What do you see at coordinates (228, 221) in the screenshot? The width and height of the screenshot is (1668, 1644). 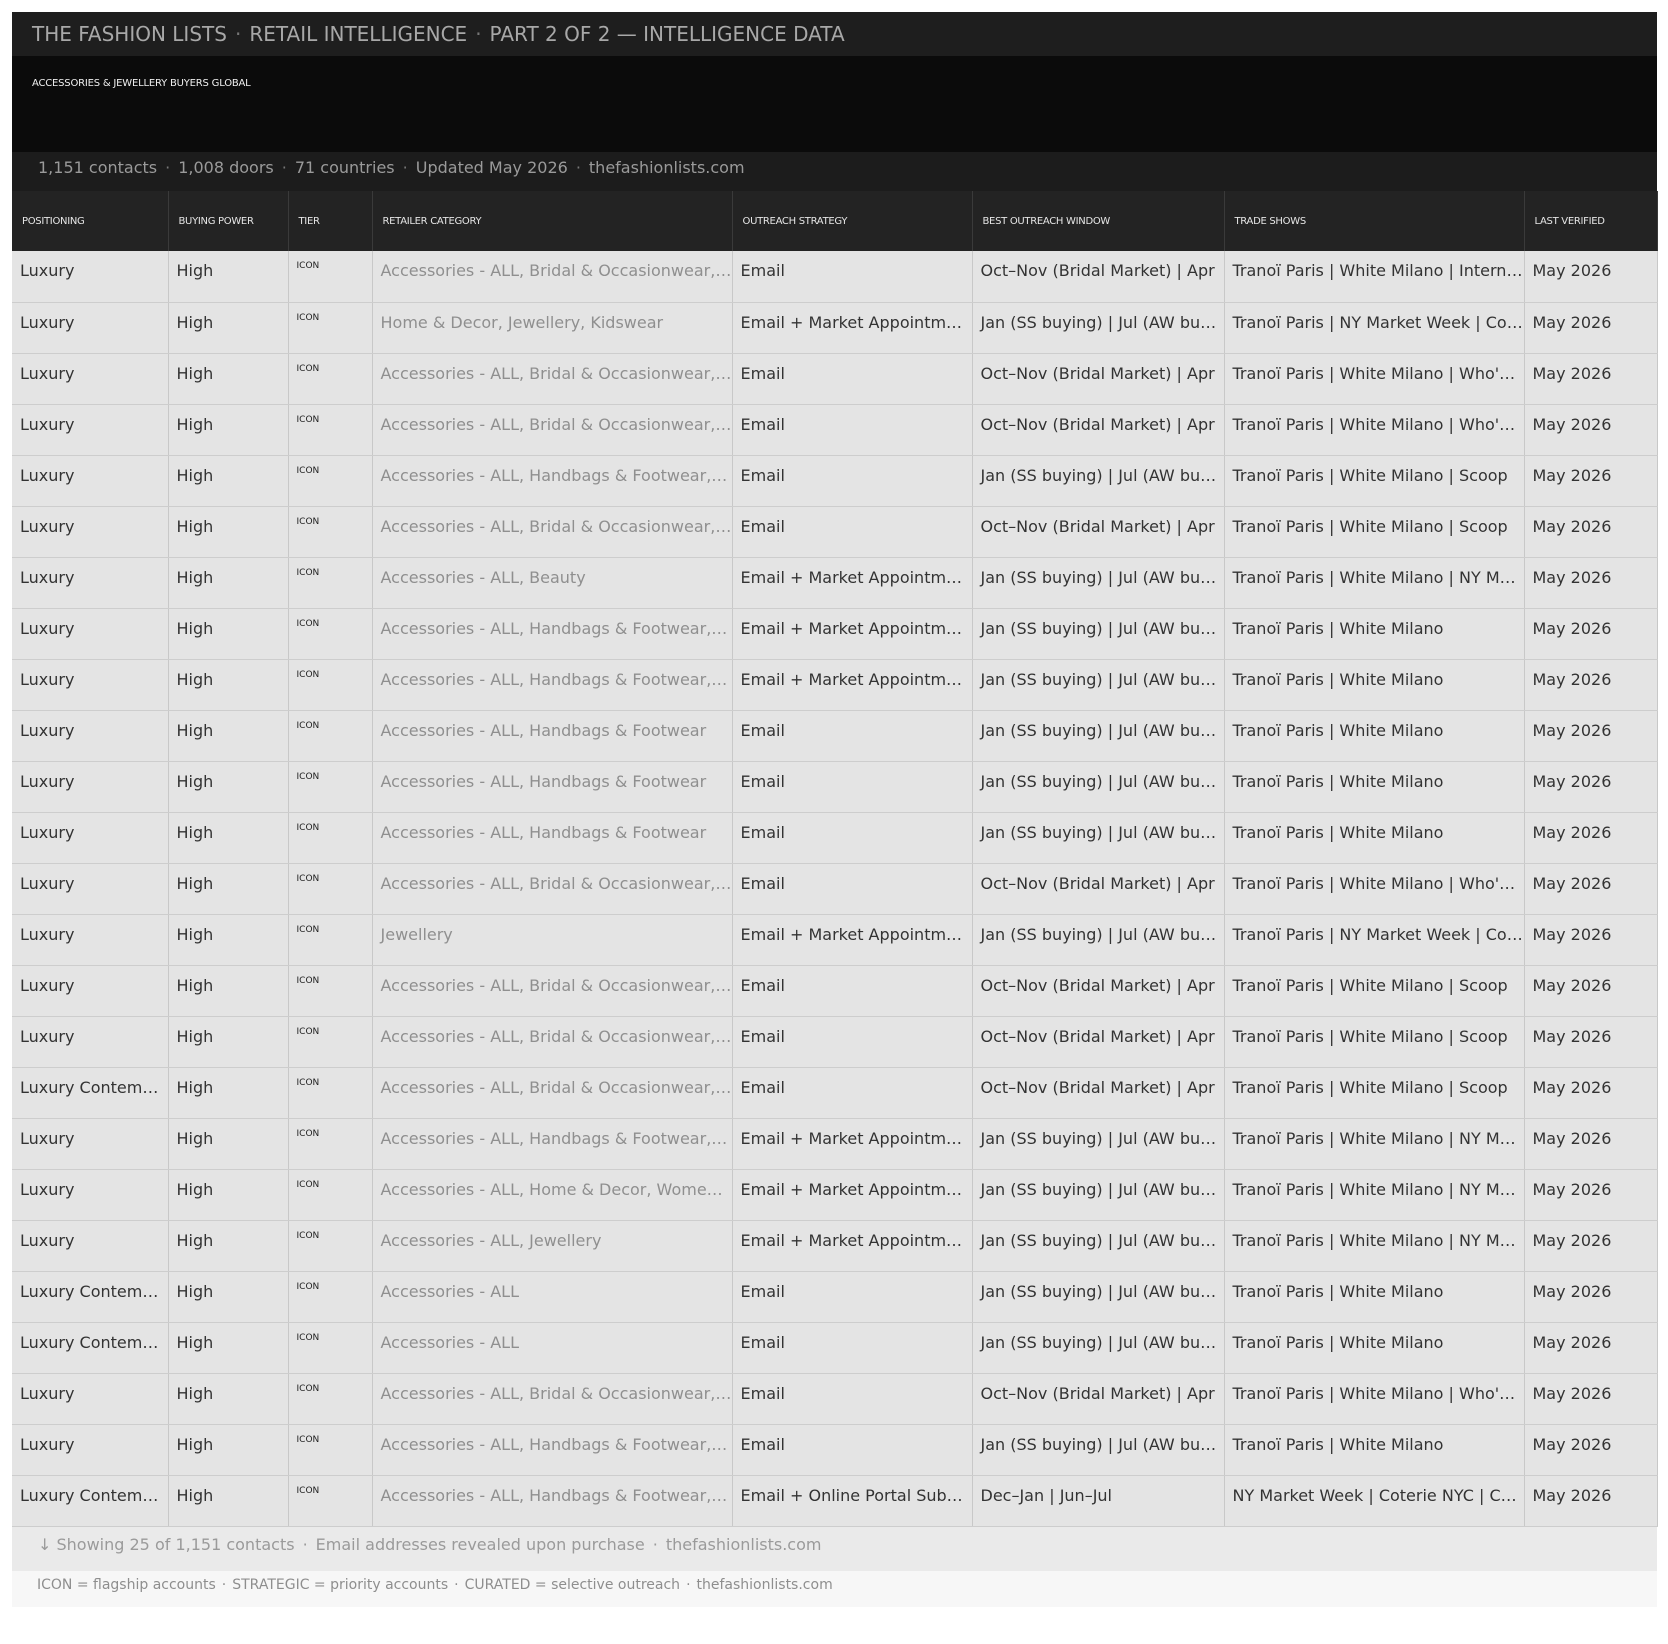 I see `column-header-buying-power: BUYING POWER` at bounding box center [228, 221].